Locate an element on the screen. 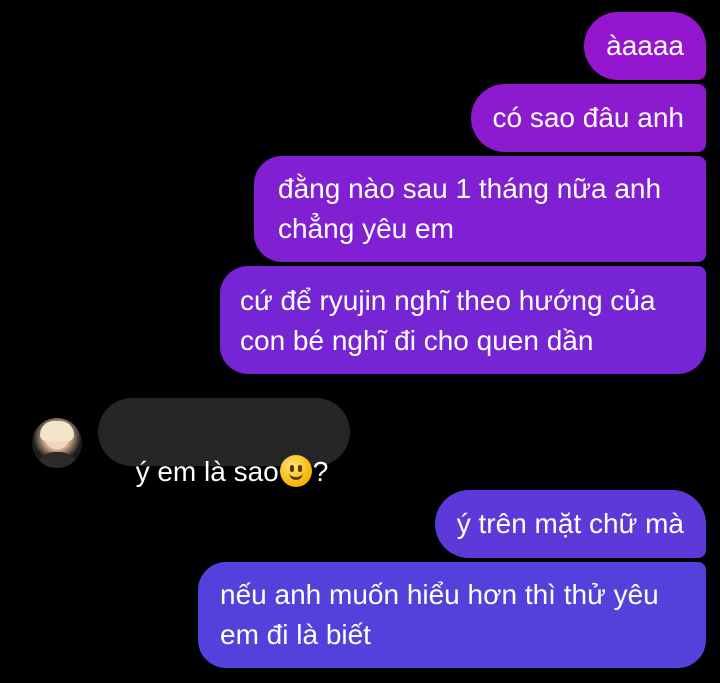 Image resolution: width=720 pixels, height=683 pixels. incoming-message-text: ý em là sao is located at coordinates (207, 471).